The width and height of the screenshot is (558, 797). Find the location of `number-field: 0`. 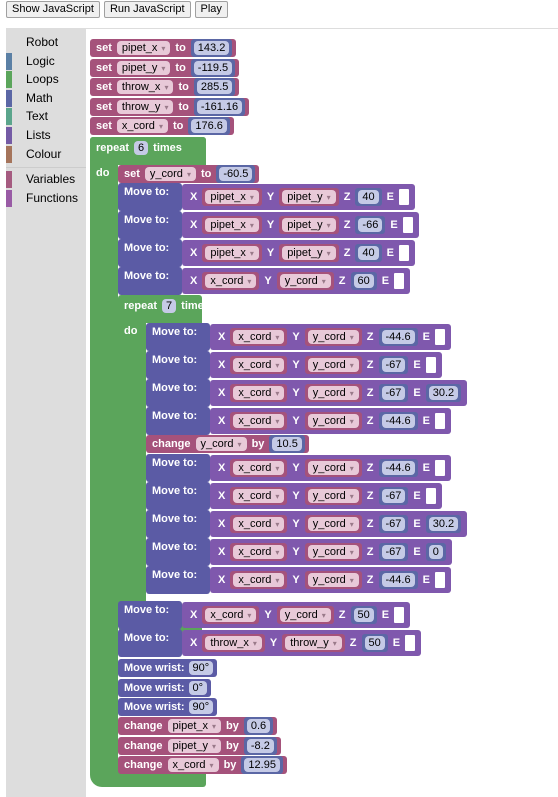

number-field: 0 is located at coordinates (435, 552).